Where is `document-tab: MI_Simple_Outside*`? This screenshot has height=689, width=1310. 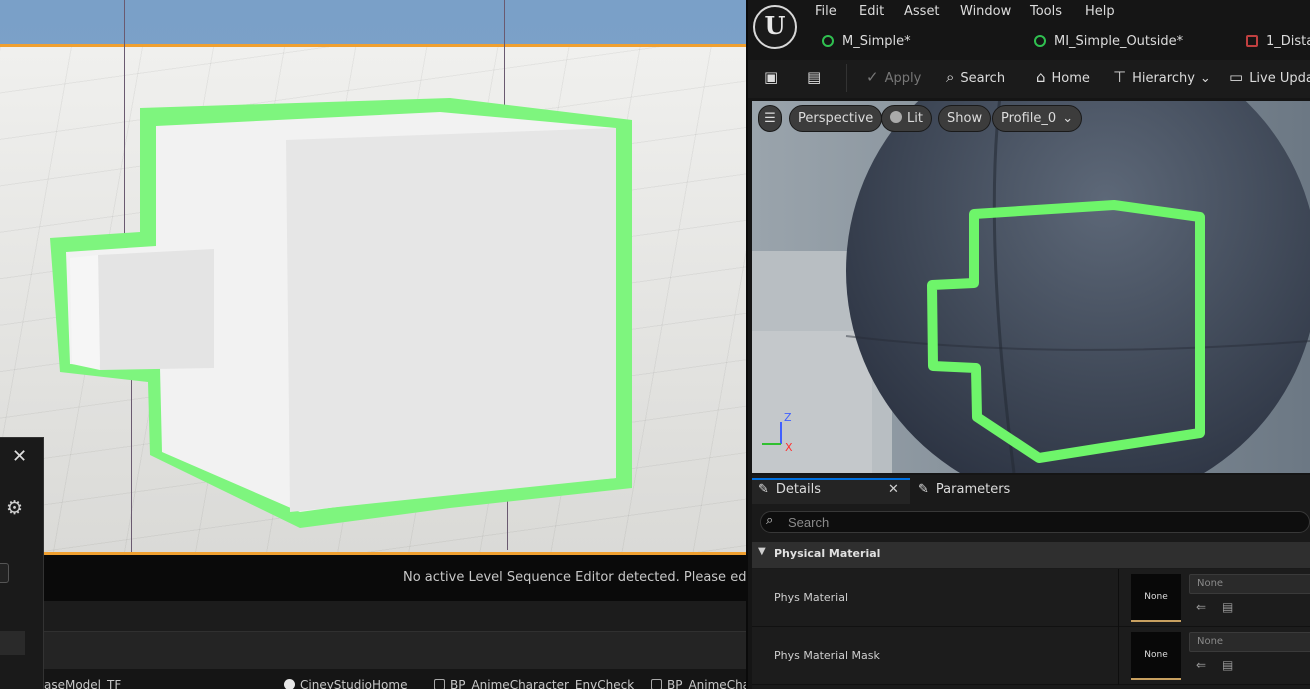 document-tab: MI_Simple_Outside* is located at coordinates (1108, 41).